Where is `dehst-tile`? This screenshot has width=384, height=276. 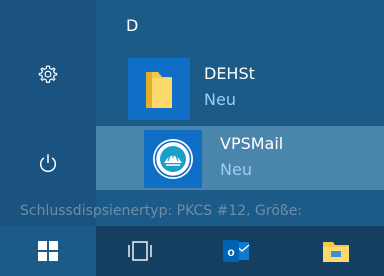 dehst-tile is located at coordinates (159, 89).